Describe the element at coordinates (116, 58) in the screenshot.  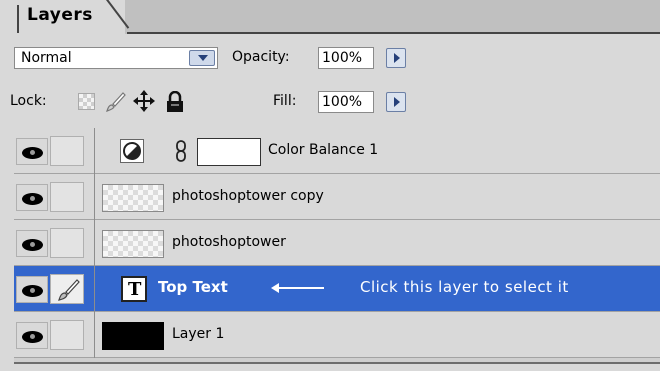
I see `blend-mode-select: Normal` at that location.